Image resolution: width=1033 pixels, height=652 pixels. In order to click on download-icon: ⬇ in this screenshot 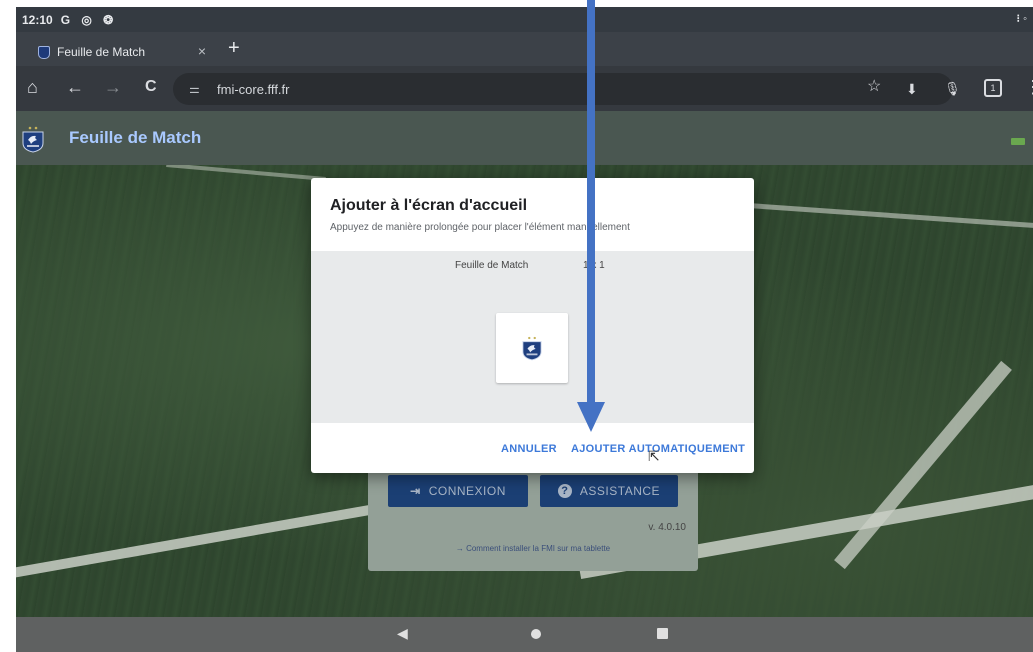, I will do `click(912, 89)`.